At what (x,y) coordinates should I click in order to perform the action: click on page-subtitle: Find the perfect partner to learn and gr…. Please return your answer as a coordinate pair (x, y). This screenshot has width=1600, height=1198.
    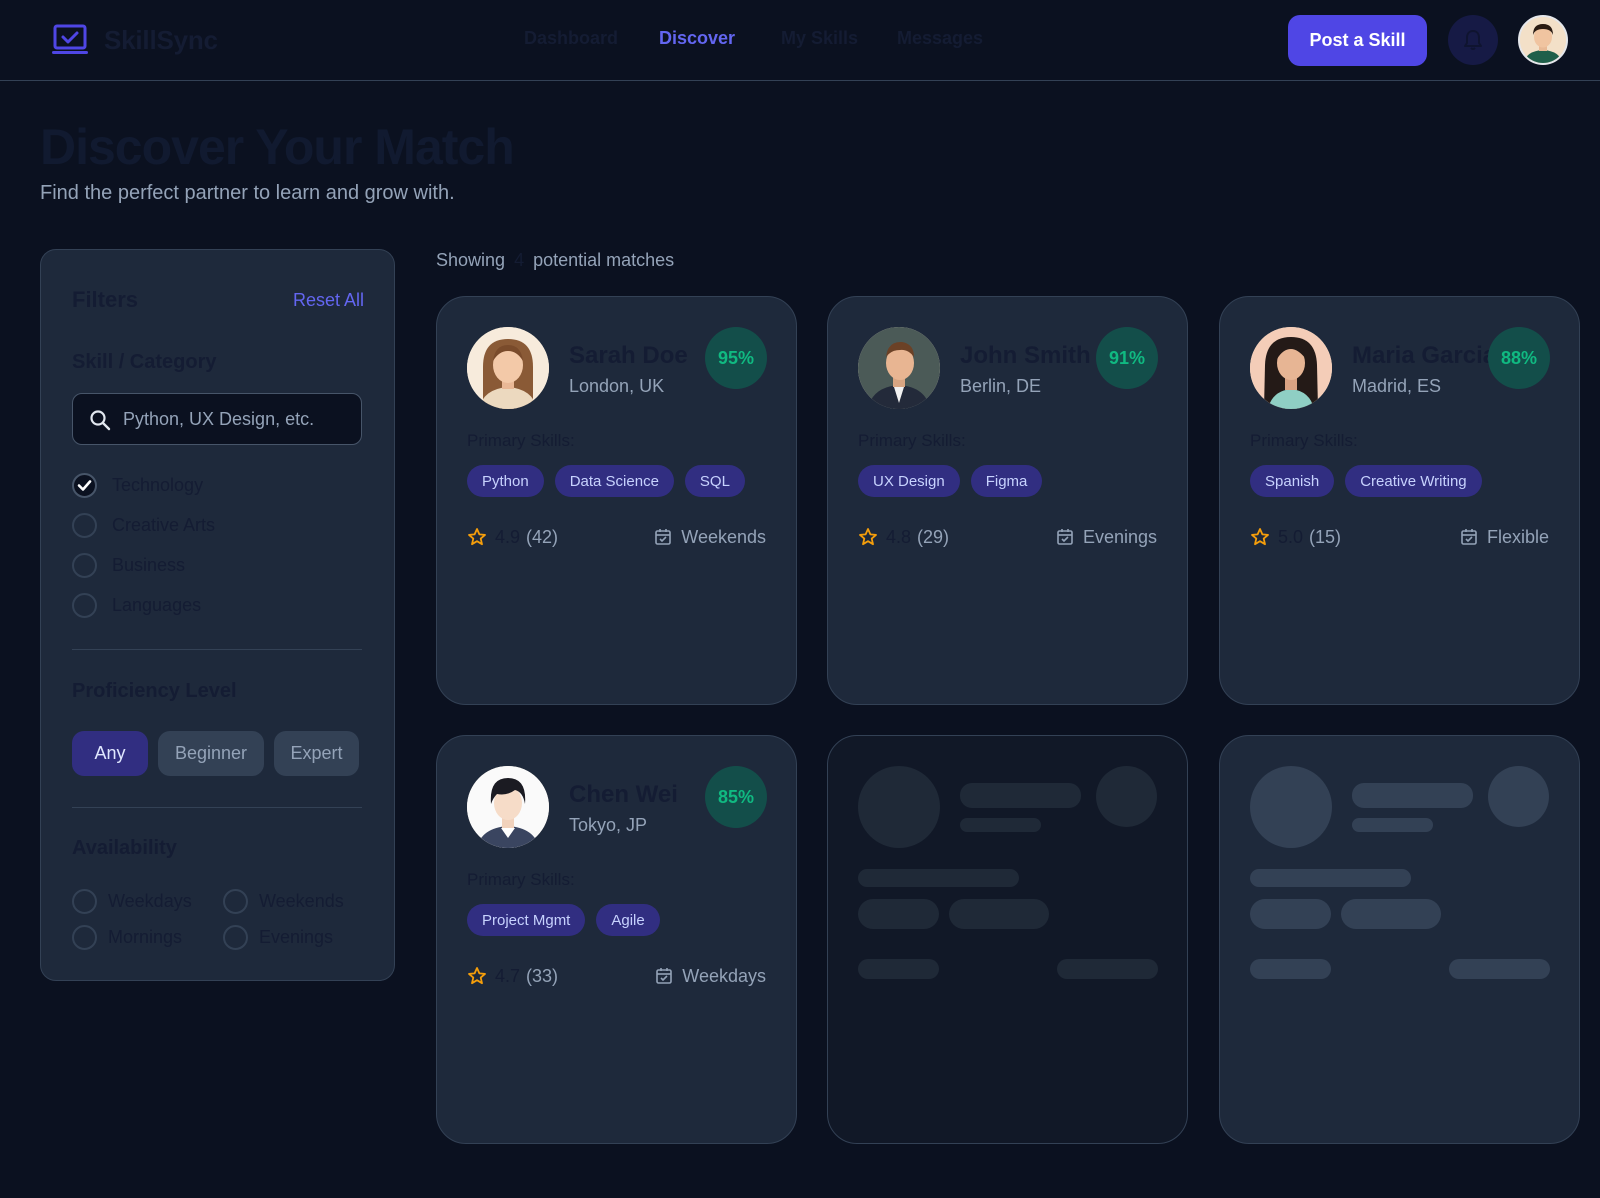
    Looking at the image, I should click on (247, 193).